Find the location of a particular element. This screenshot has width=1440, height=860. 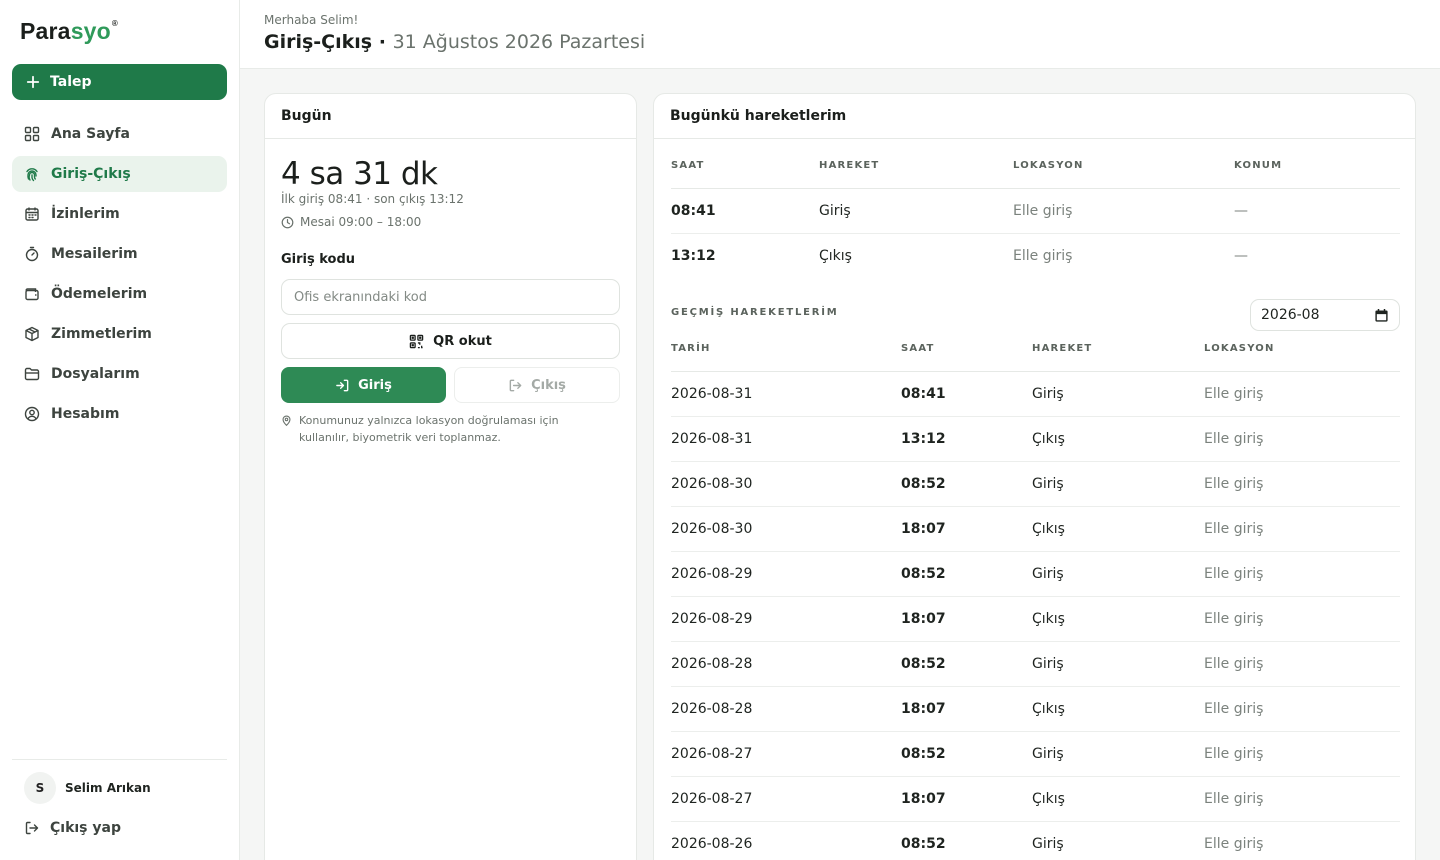

check-out-button: Çıkış is located at coordinates (537, 385).